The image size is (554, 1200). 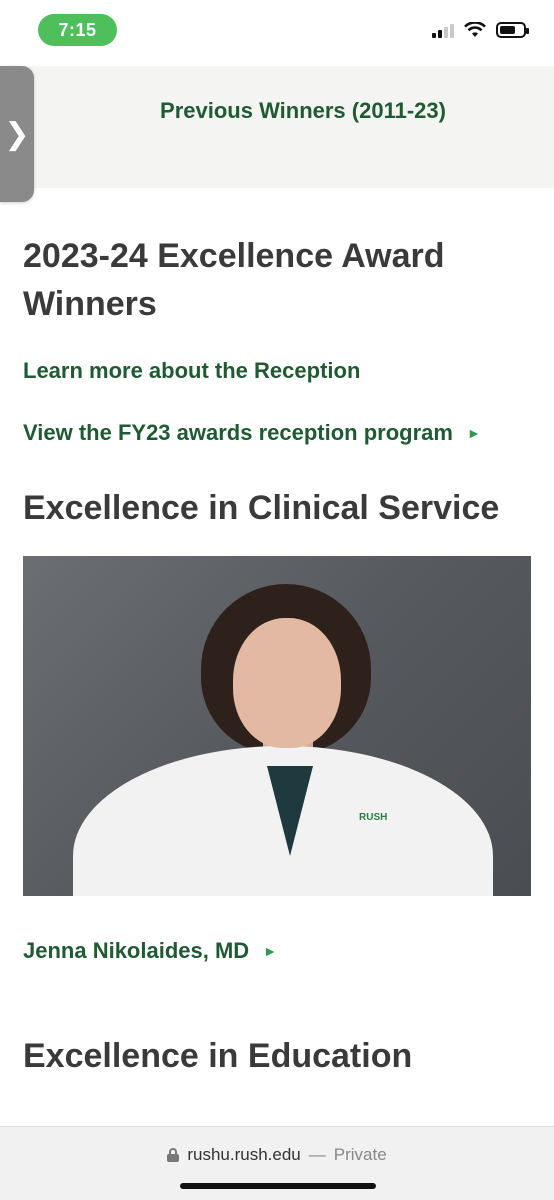 What do you see at coordinates (234, 280) in the screenshot?
I see `page-title: 2023-24 Excellence Award Winners` at bounding box center [234, 280].